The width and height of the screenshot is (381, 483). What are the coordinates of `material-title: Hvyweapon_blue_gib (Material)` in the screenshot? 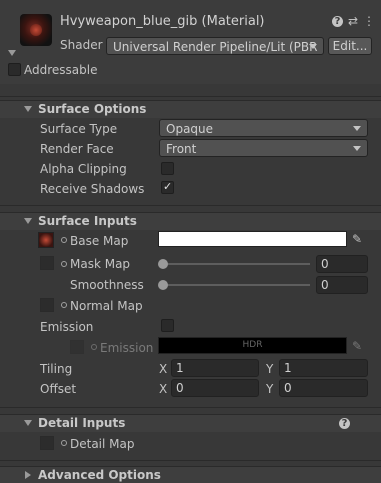 It's located at (162, 21).